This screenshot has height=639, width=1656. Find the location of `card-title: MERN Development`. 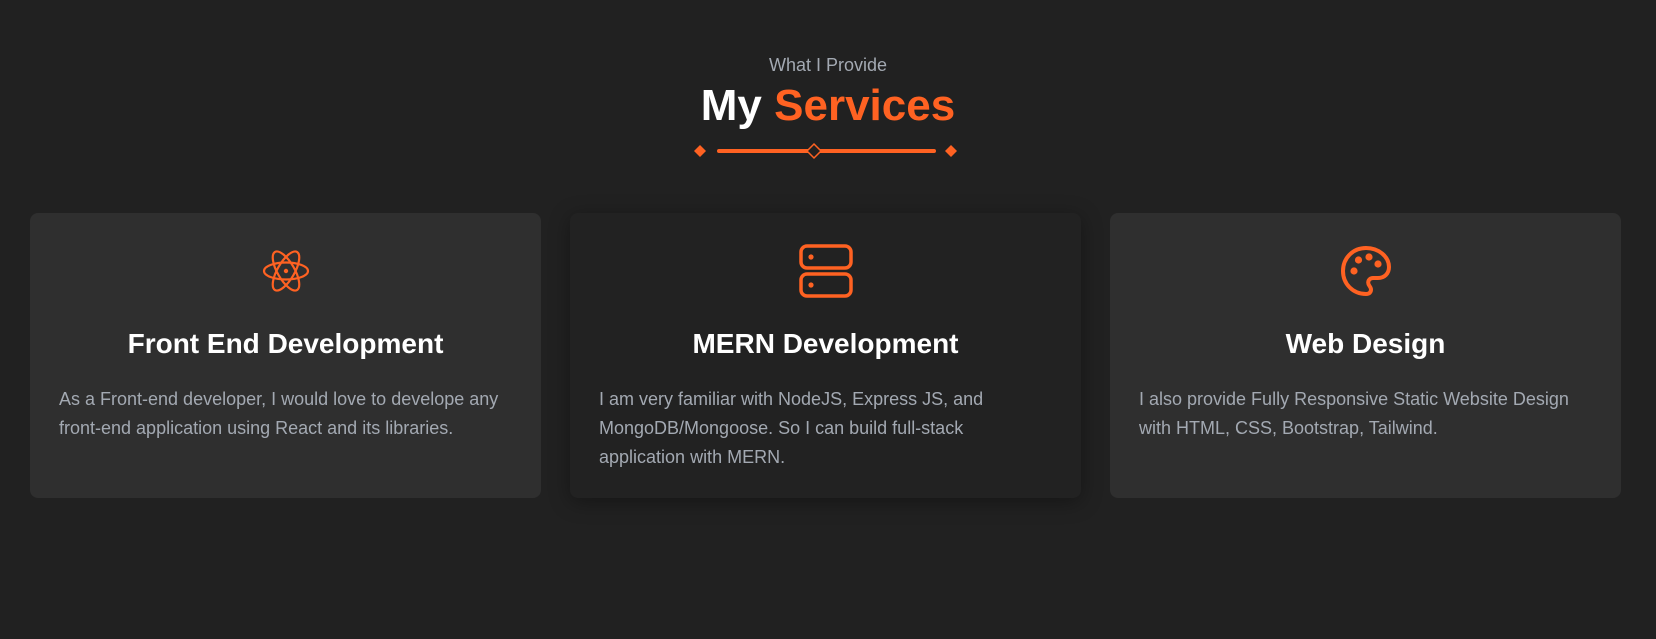

card-title: MERN Development is located at coordinates (825, 343).